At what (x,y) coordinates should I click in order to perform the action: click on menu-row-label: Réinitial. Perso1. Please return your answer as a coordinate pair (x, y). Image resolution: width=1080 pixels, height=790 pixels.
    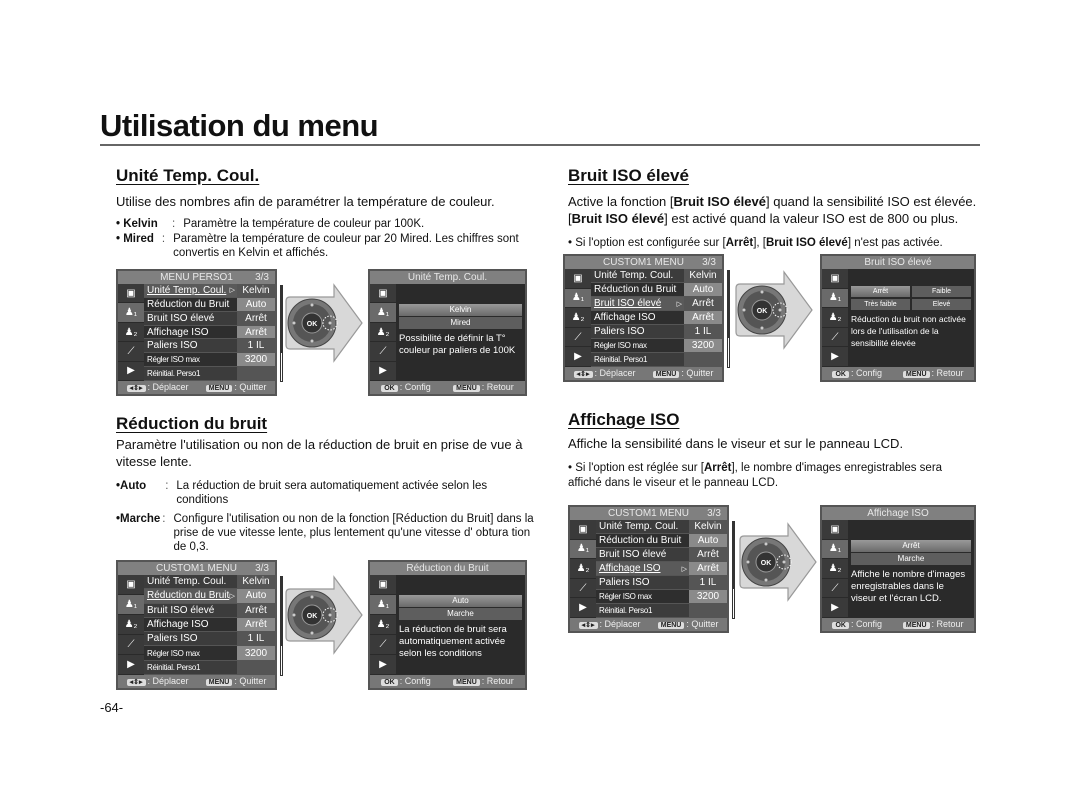
    Looking at the image, I should click on (174, 374).